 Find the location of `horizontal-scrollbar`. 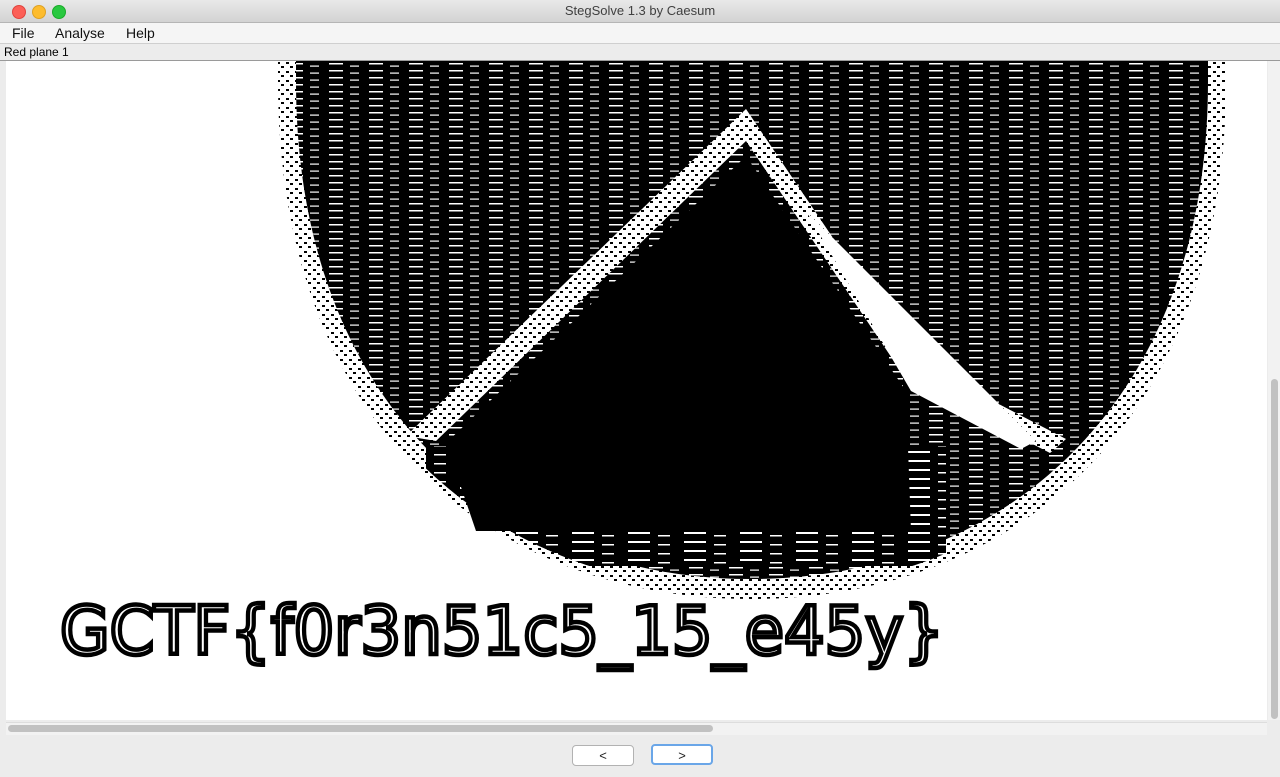

horizontal-scrollbar is located at coordinates (636, 728).